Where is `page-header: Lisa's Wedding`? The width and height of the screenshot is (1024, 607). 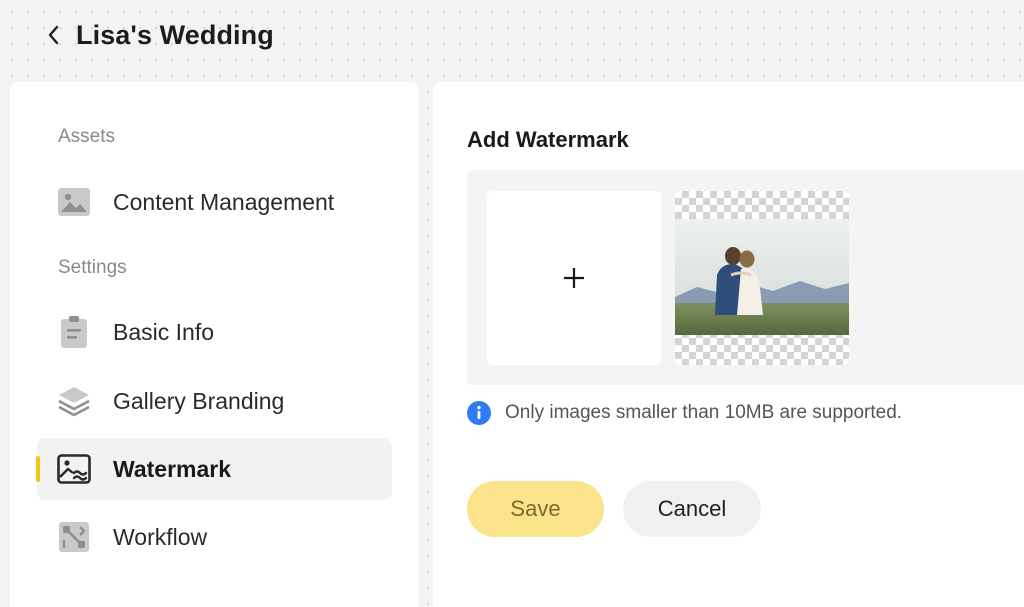
page-header: Lisa's Wedding is located at coordinates (160, 35).